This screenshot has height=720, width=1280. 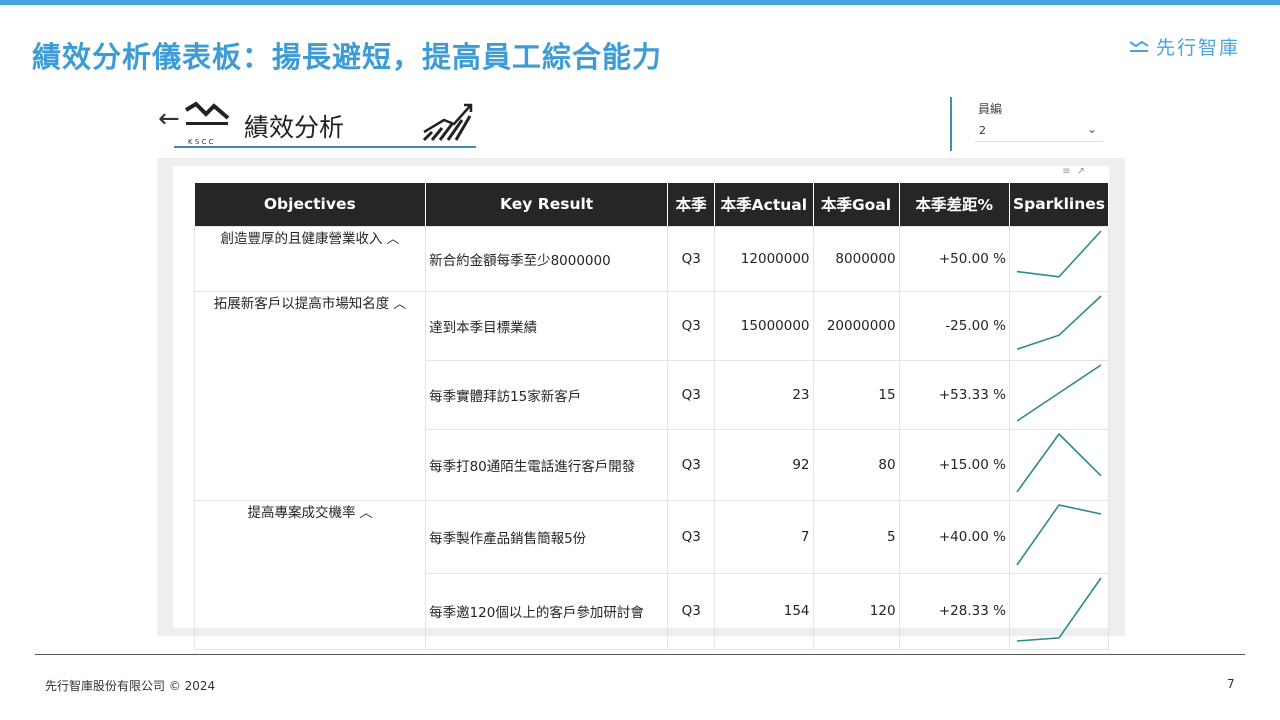 I want to click on slicer-divider, so click(x=951, y=124).